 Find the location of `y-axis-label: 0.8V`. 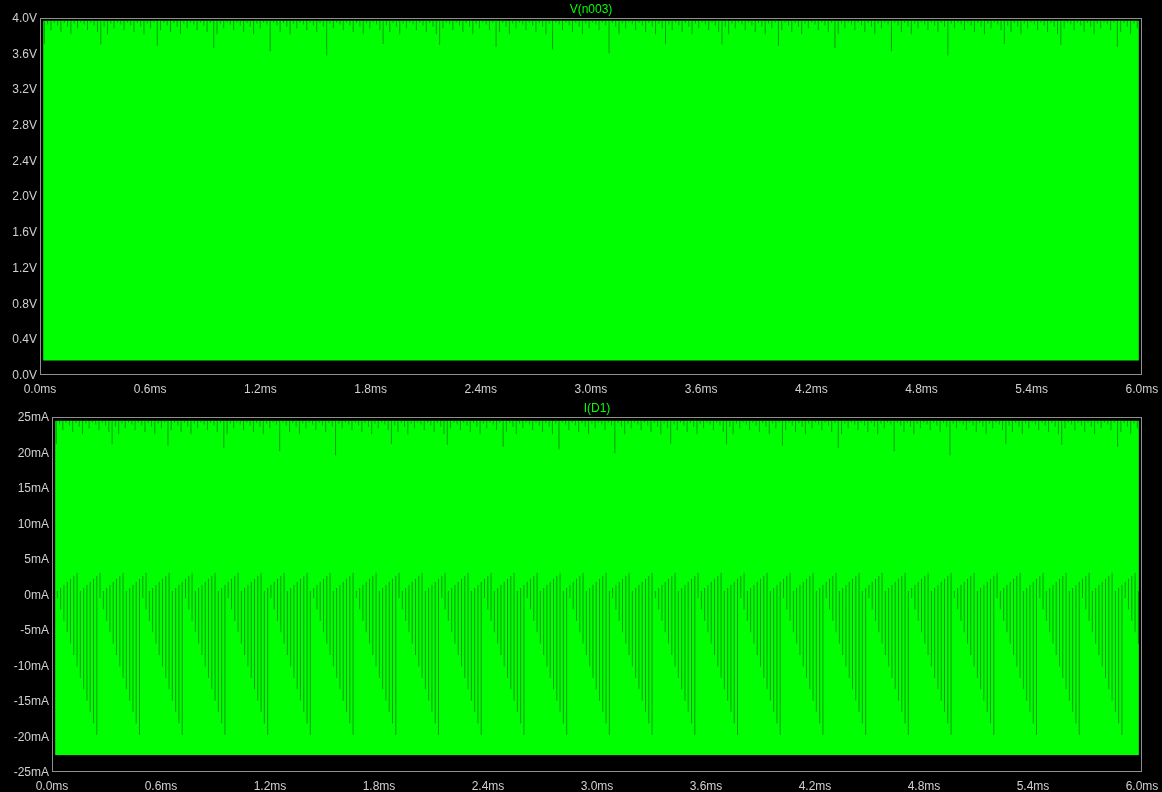

y-axis-label: 0.8V is located at coordinates (24, 303).